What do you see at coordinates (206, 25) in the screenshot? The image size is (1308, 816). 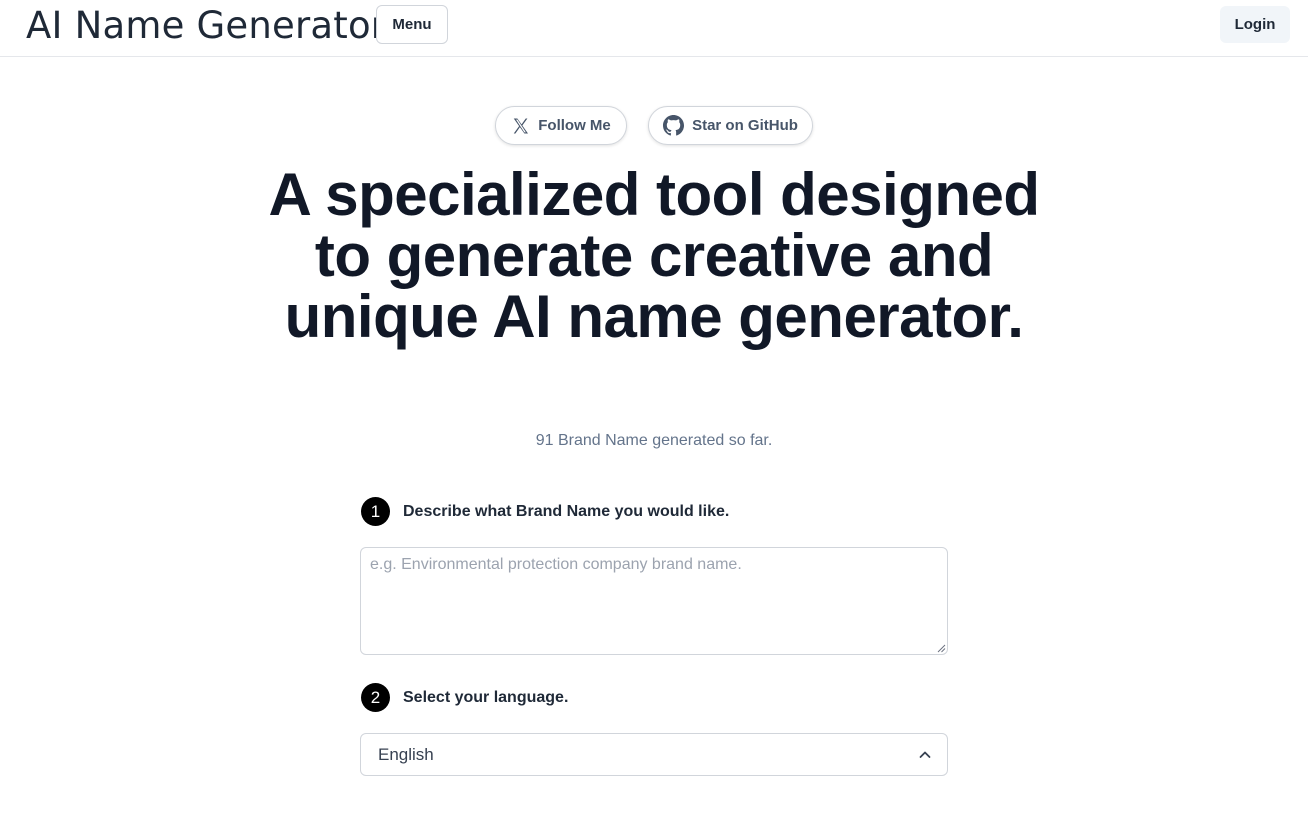 I see `site-logo-text: AI Name Generator` at bounding box center [206, 25].